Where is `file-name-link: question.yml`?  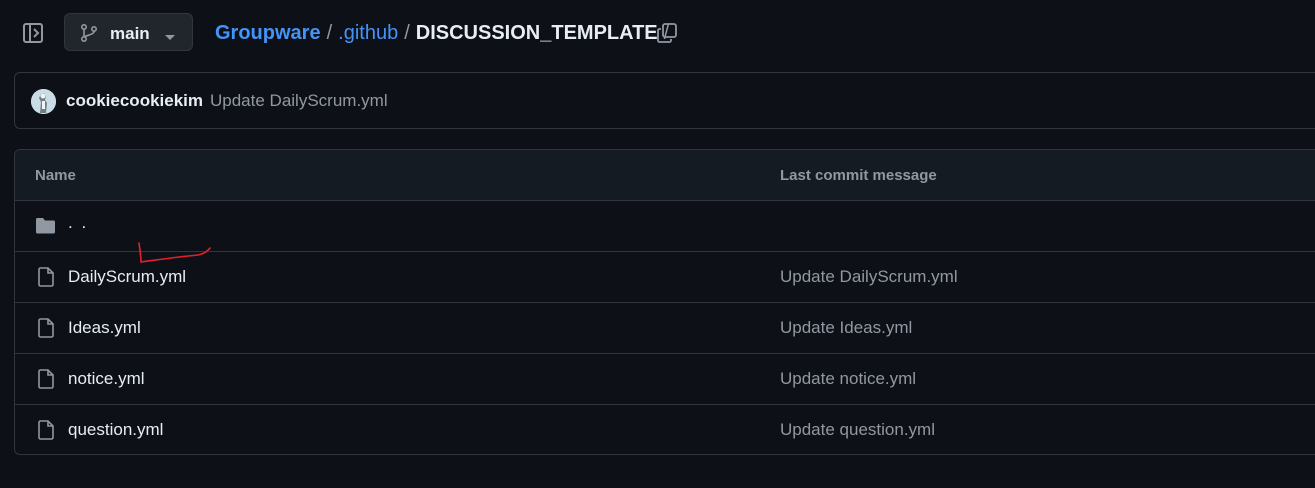 file-name-link: question.yml is located at coordinates (115, 430).